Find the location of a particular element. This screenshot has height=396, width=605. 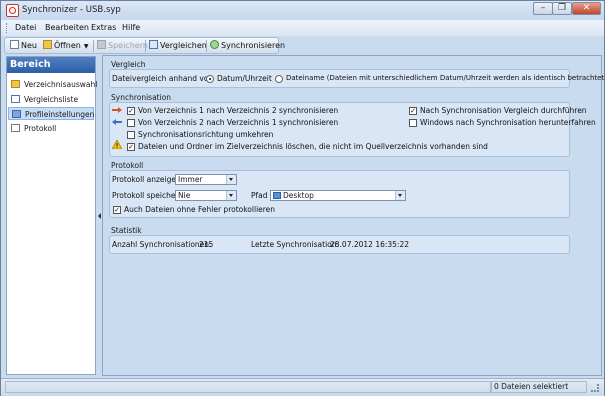

sidebar-item-label: Profileinstellungen is located at coordinates (60, 114).